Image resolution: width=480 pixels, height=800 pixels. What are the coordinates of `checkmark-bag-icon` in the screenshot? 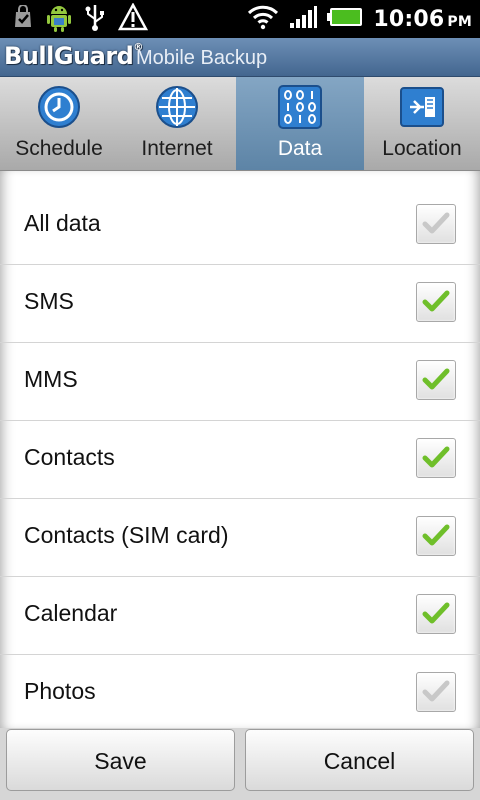 It's located at (23, 18).